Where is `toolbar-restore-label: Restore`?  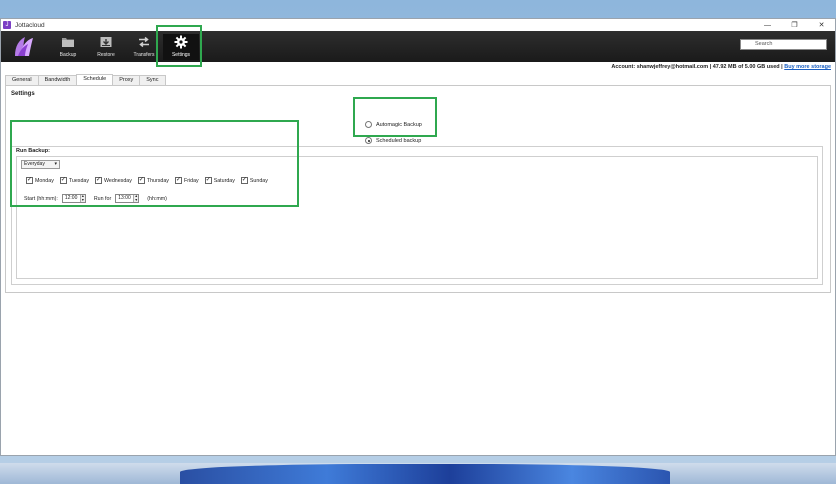
toolbar-restore-label: Restore is located at coordinates (106, 55).